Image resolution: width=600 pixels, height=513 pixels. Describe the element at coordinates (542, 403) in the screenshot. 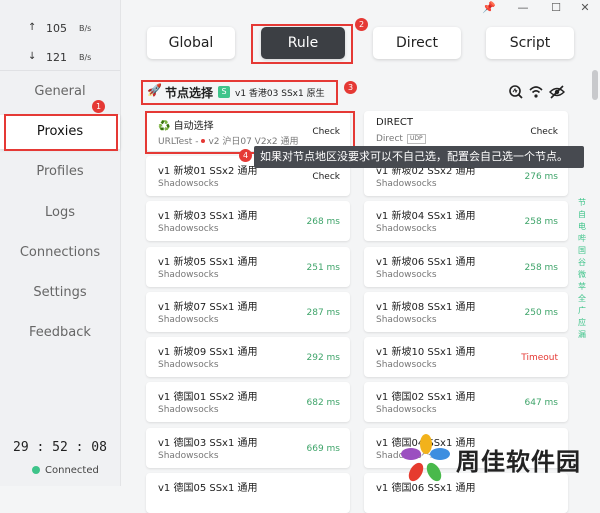

I see `latency-value: 647 ms` at that location.